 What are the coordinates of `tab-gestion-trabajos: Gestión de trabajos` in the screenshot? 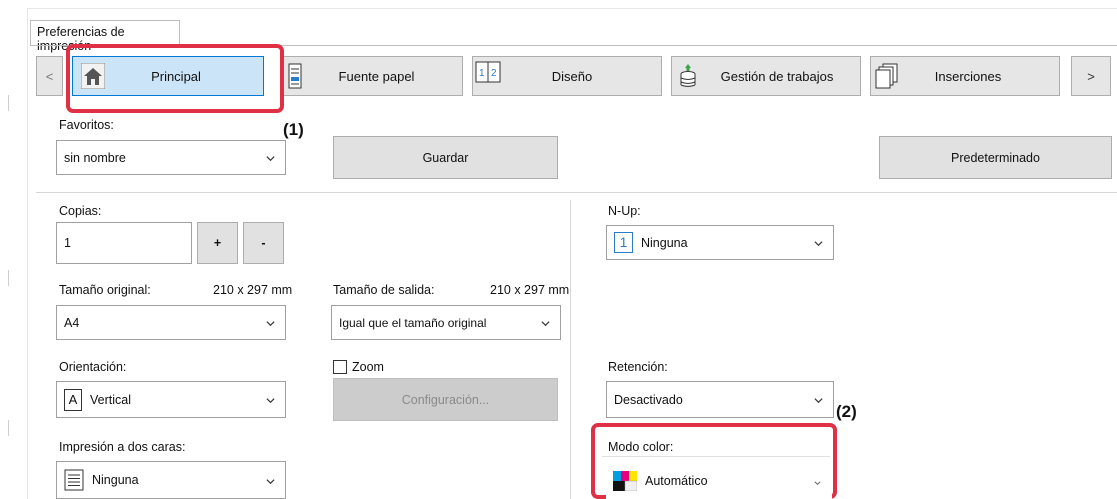 It's located at (766, 76).